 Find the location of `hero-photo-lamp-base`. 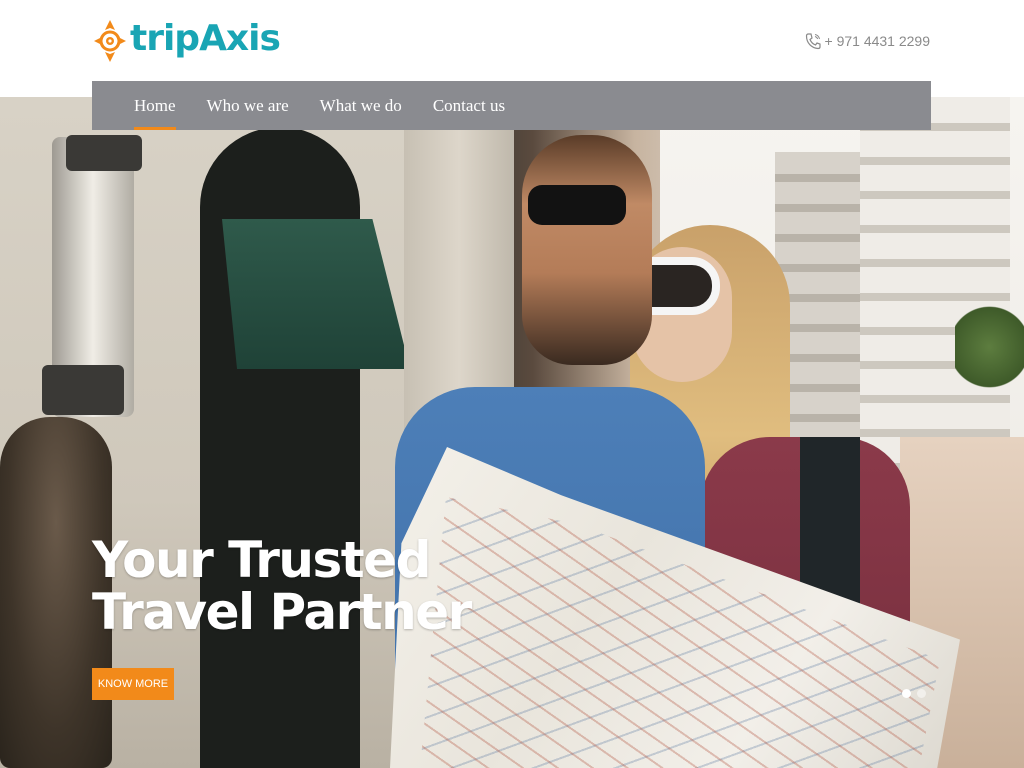

hero-photo-lamp-base is located at coordinates (83, 390).